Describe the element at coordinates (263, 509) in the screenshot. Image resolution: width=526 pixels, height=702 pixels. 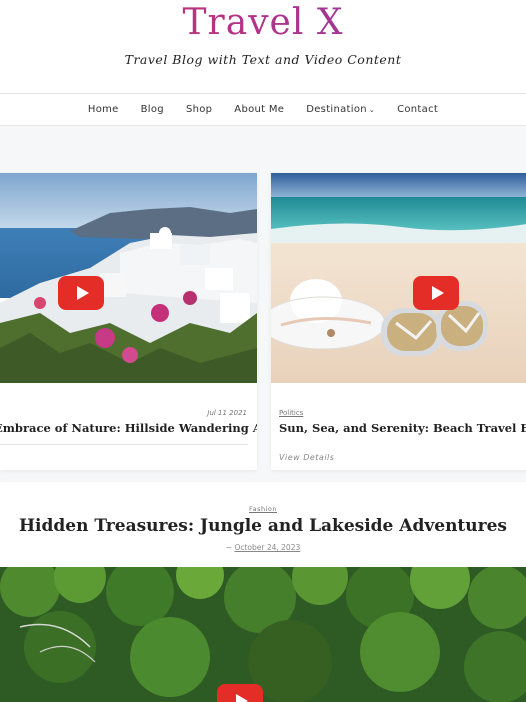
I see `featured-category: Fashion` at that location.